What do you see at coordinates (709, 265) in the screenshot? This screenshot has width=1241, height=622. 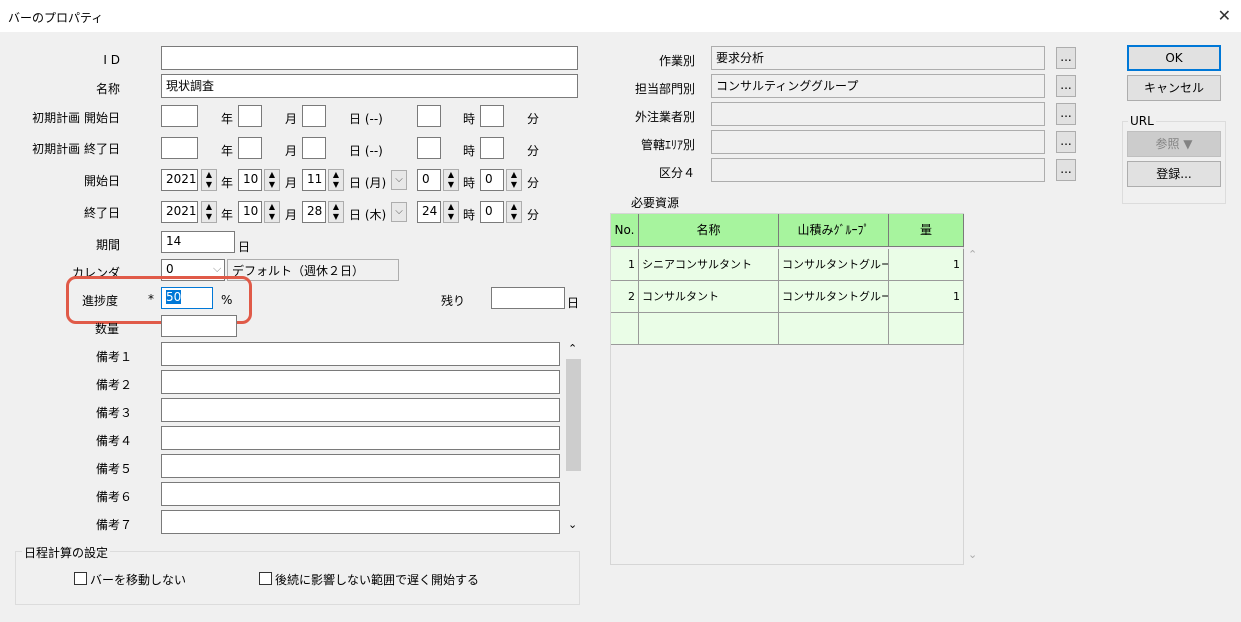 I see `table-row-cell-name: シニアコンサルタント` at bounding box center [709, 265].